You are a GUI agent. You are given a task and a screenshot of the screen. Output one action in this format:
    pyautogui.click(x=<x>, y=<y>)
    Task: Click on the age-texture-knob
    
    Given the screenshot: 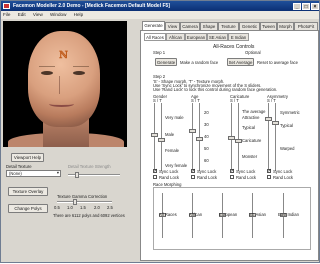 What is the action you would take?
    pyautogui.click(x=199, y=139)
    